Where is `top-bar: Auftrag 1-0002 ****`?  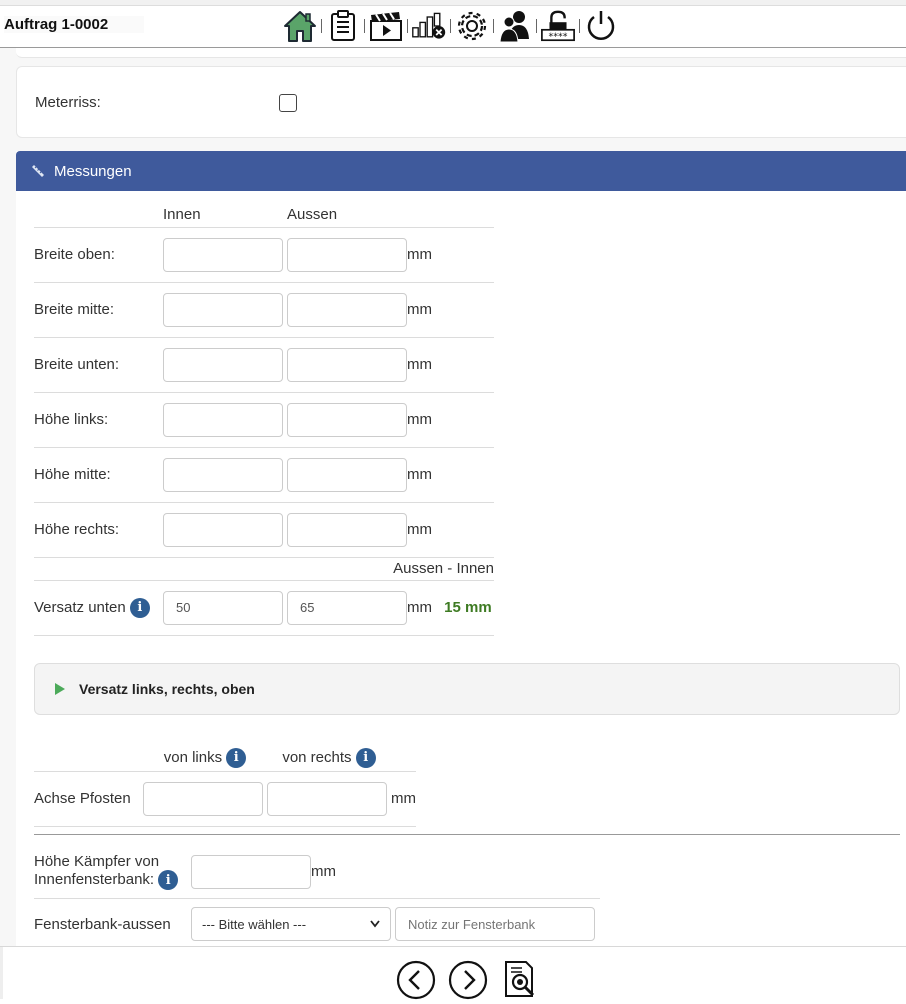
top-bar: Auftrag 1-0002 **** is located at coordinates (453, 24).